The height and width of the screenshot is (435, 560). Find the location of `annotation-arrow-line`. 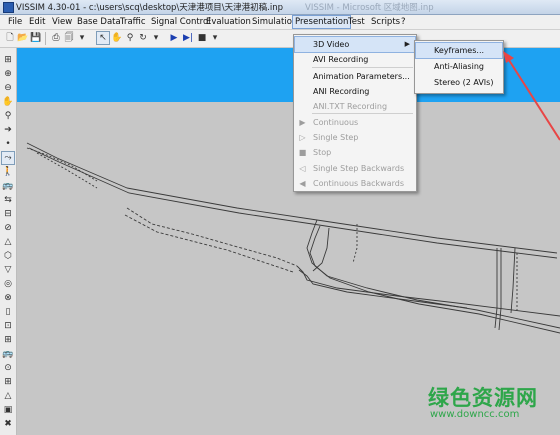

annotation-arrow-line is located at coordinates (533, 98).